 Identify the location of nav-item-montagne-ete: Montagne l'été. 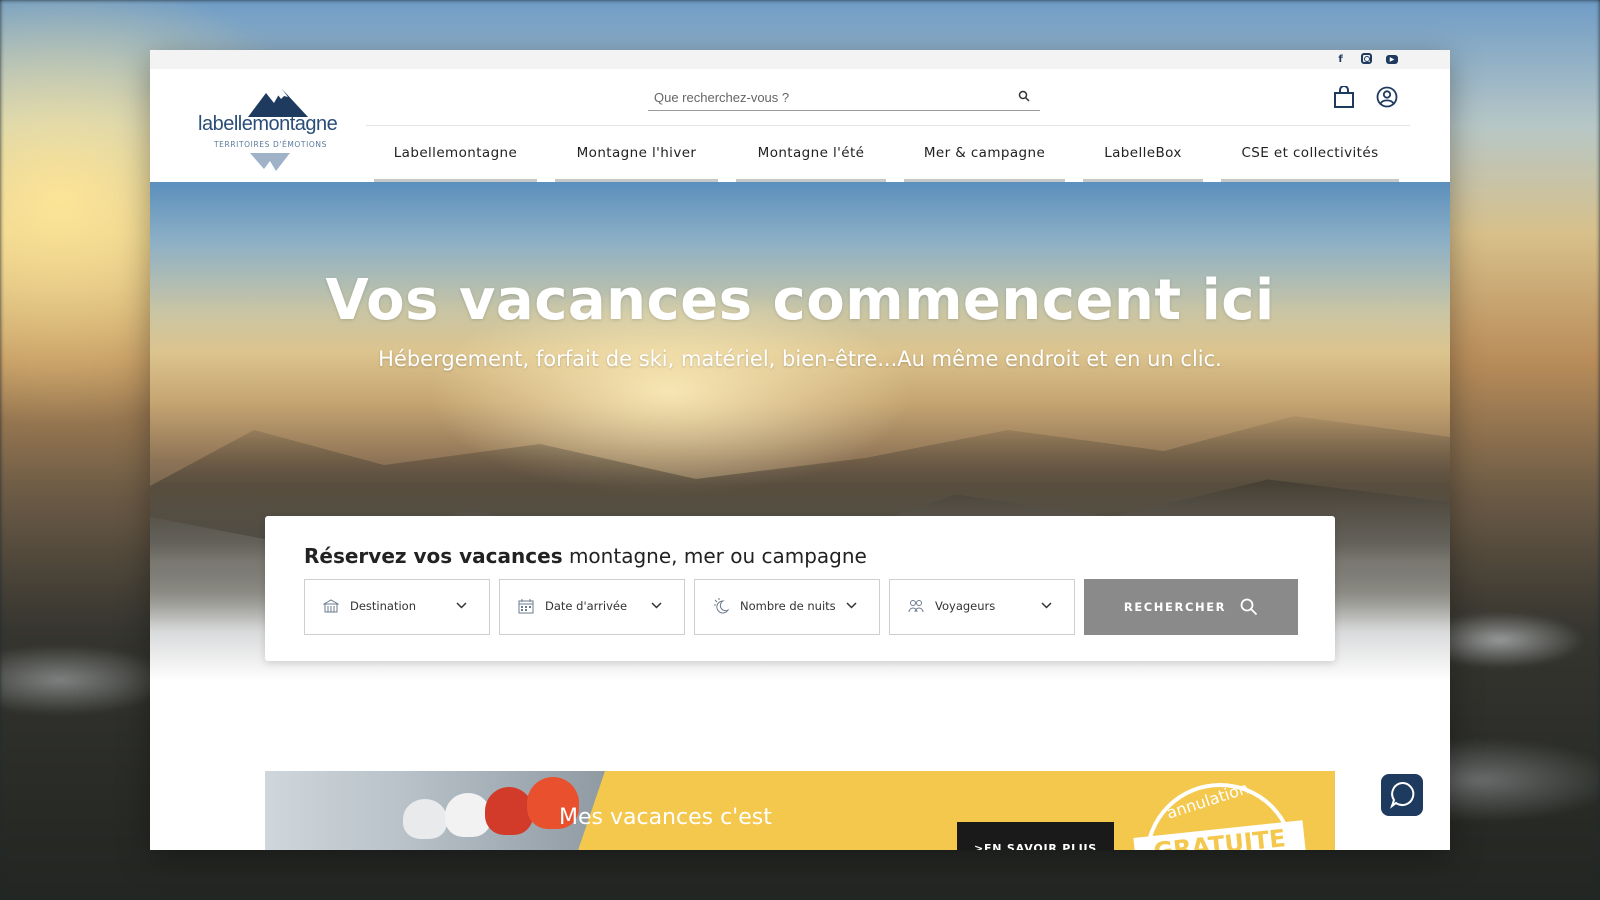
(811, 154).